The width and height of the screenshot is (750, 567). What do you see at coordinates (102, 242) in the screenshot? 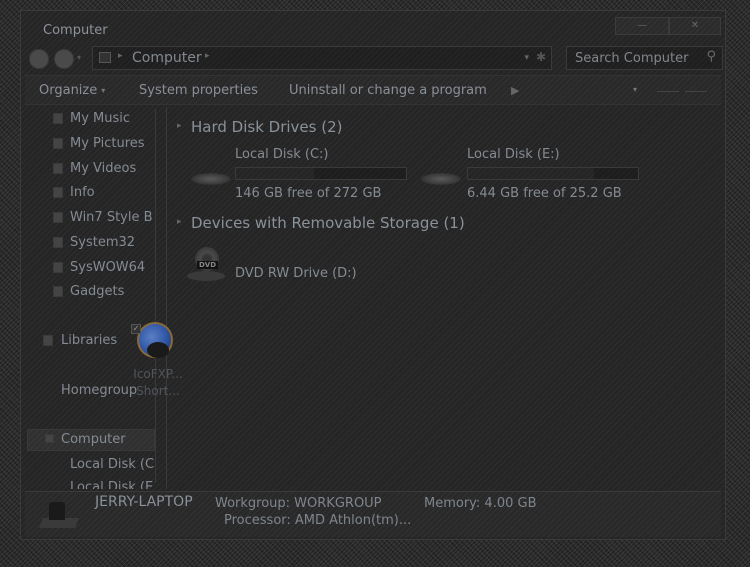
I see `sidebar-item-system32: System32` at bounding box center [102, 242].